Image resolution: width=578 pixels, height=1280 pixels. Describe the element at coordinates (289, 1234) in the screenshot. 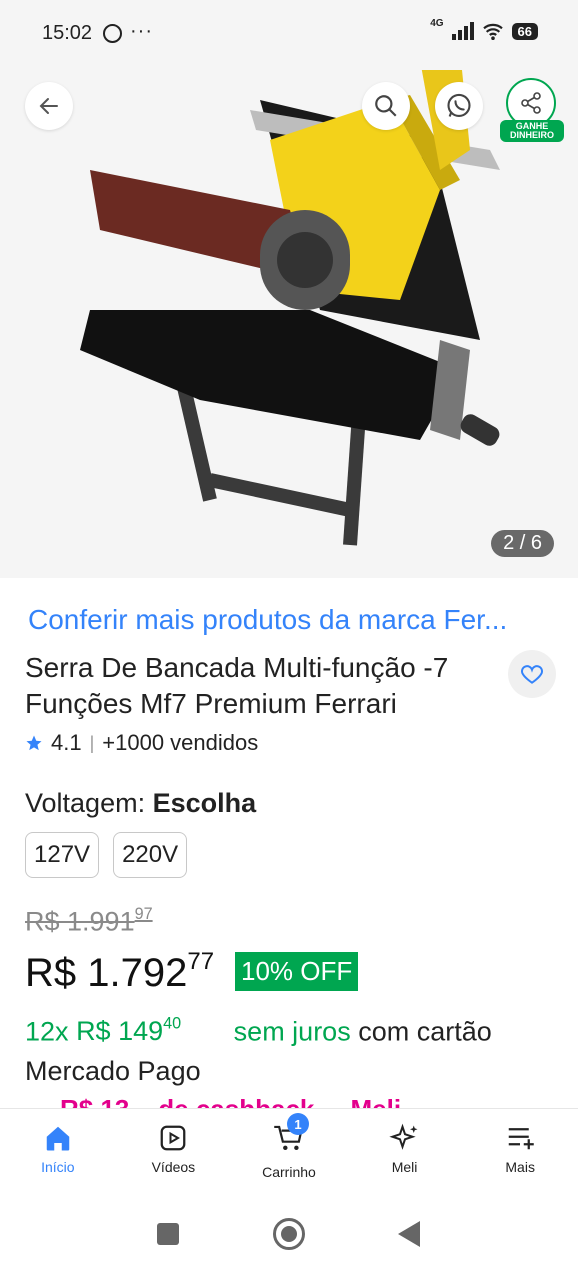

I see `home-button` at that location.